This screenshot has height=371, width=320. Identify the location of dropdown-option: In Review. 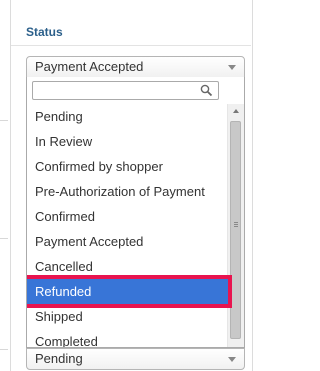
(127, 141).